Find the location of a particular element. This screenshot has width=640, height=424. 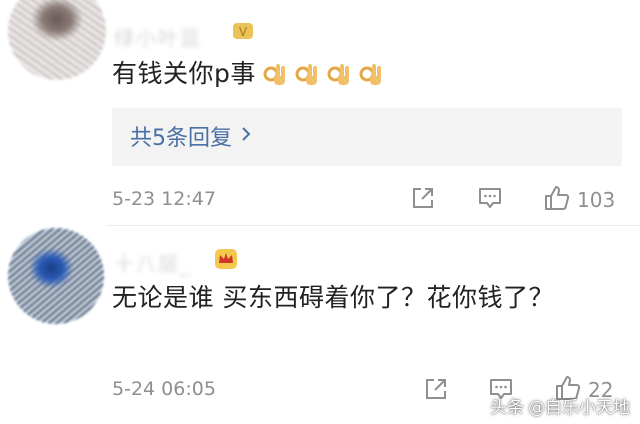

like-count: 103 is located at coordinates (596, 200).